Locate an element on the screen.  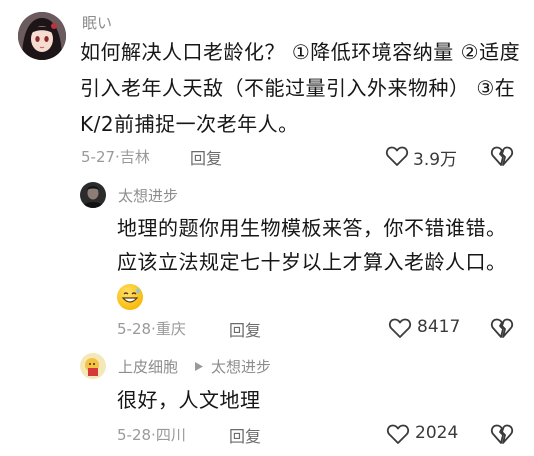
grinning-sweat-emoji-icon is located at coordinates (130, 297).